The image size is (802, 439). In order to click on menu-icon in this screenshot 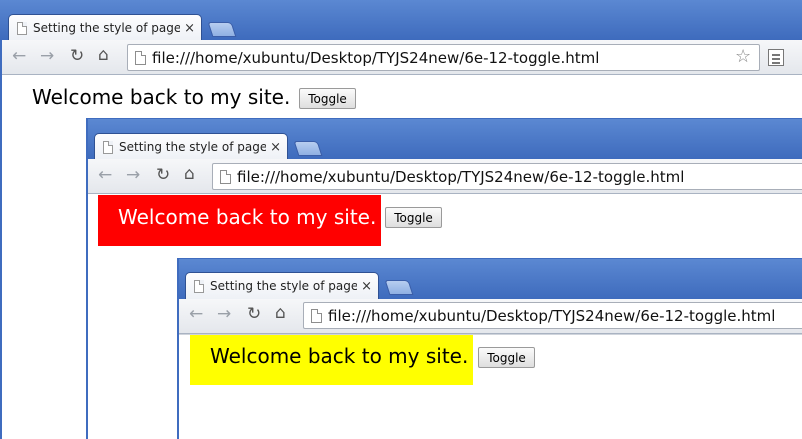, I will do `click(776, 57)`.